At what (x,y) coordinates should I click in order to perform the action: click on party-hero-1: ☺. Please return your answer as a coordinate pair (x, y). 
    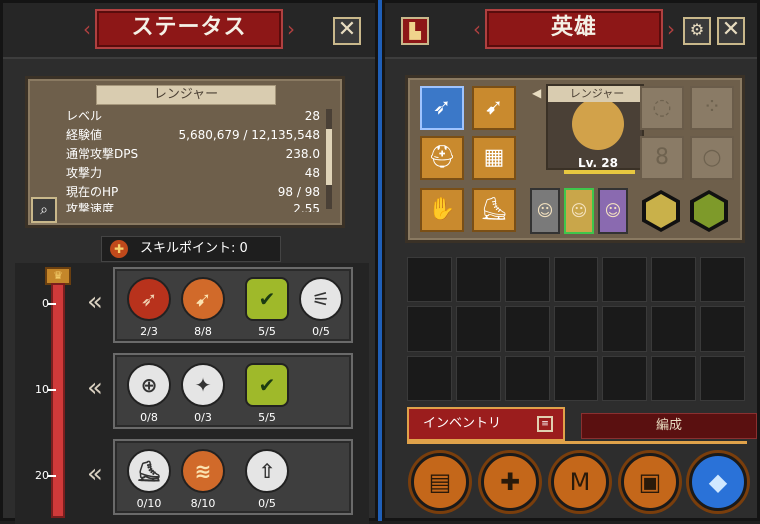
    Looking at the image, I should click on (545, 211).